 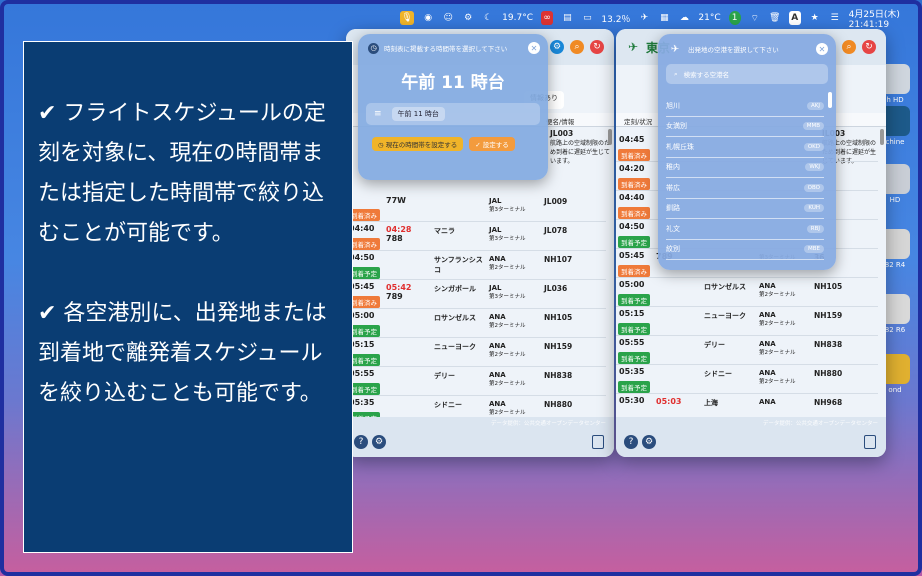 What do you see at coordinates (476, 236) in the screenshot?
I see `table-row: 04:40 到着済み 04:28 788 マニラ JAL 第3ターミナル JL078` at bounding box center [476, 236].